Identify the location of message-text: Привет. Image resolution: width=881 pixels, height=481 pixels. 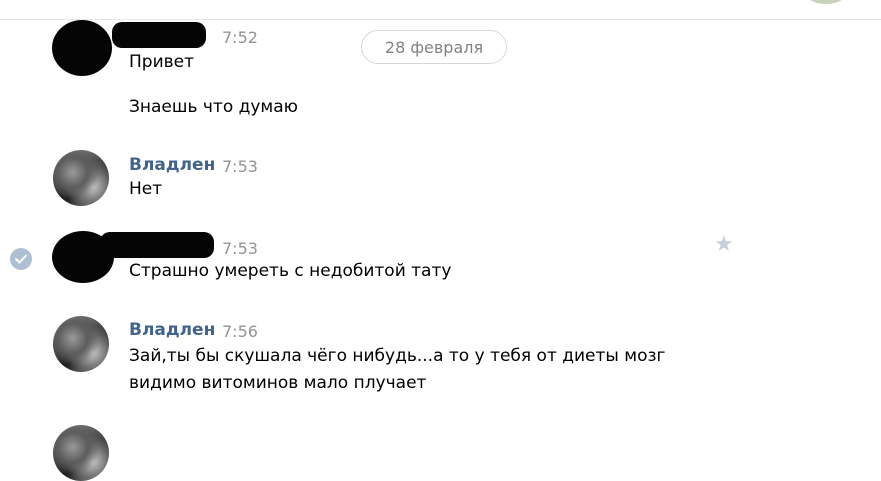
(162, 62).